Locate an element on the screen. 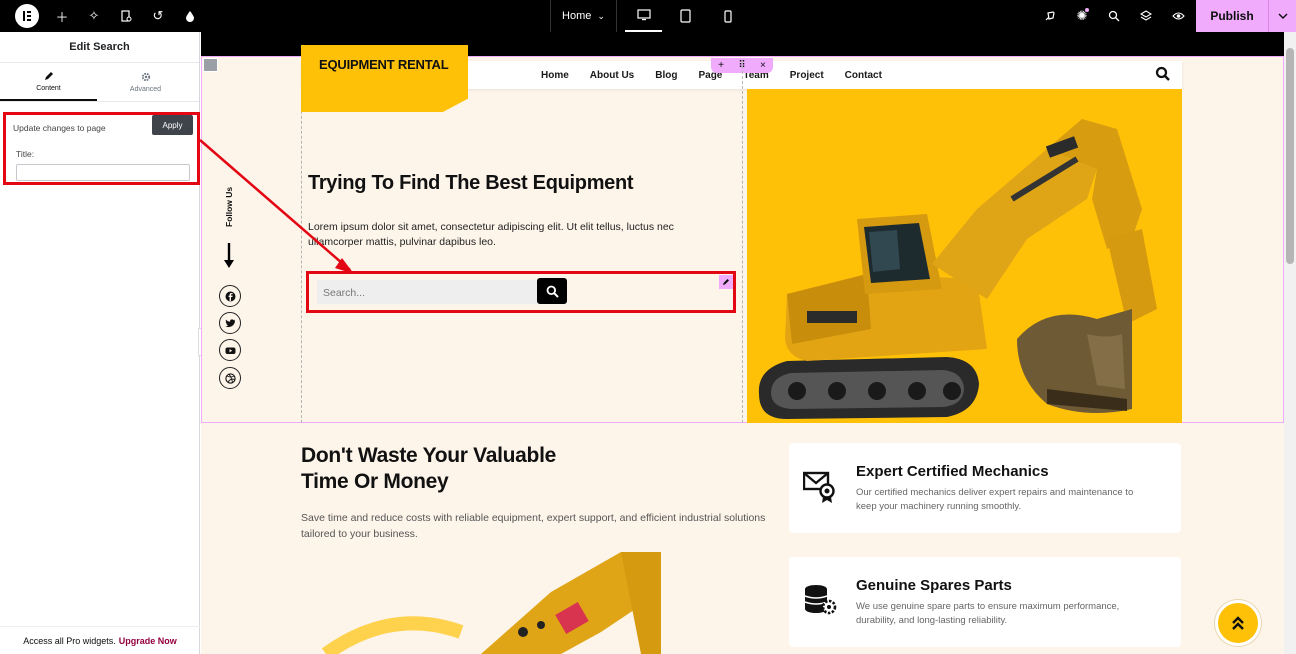 Image resolution: width=1296 pixels, height=654 pixels. section2-title-line1: Don't Waste Your Valuable is located at coordinates (428, 455).